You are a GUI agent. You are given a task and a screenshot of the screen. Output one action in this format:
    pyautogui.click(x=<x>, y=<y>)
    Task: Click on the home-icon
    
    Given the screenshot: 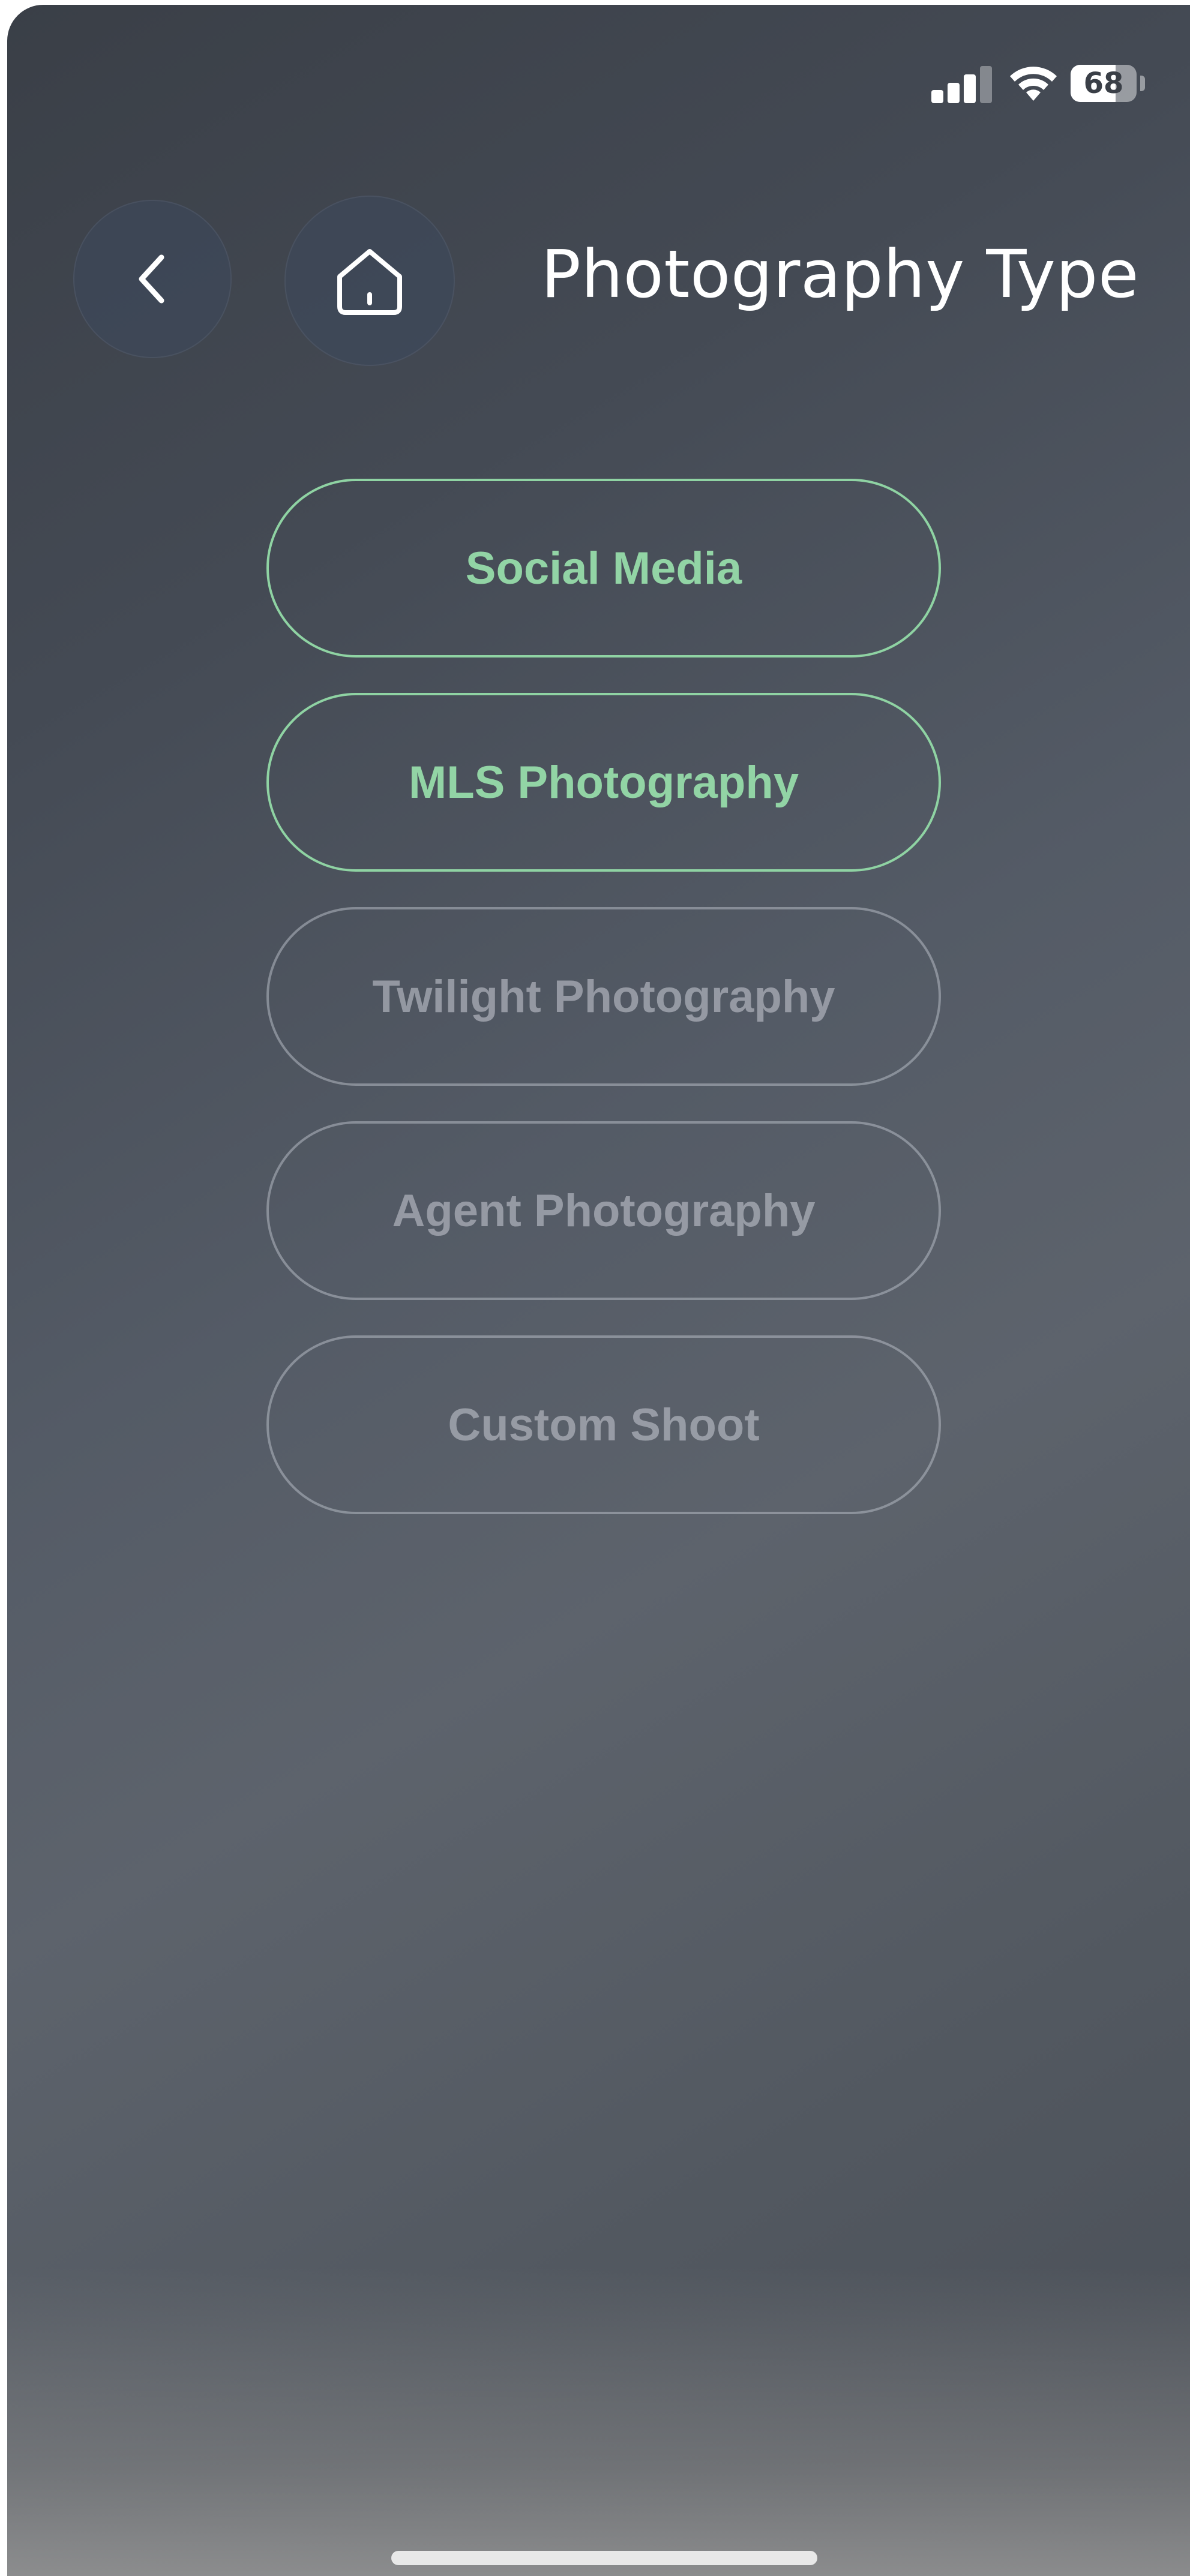 What is the action you would take?
    pyautogui.click(x=369, y=282)
    